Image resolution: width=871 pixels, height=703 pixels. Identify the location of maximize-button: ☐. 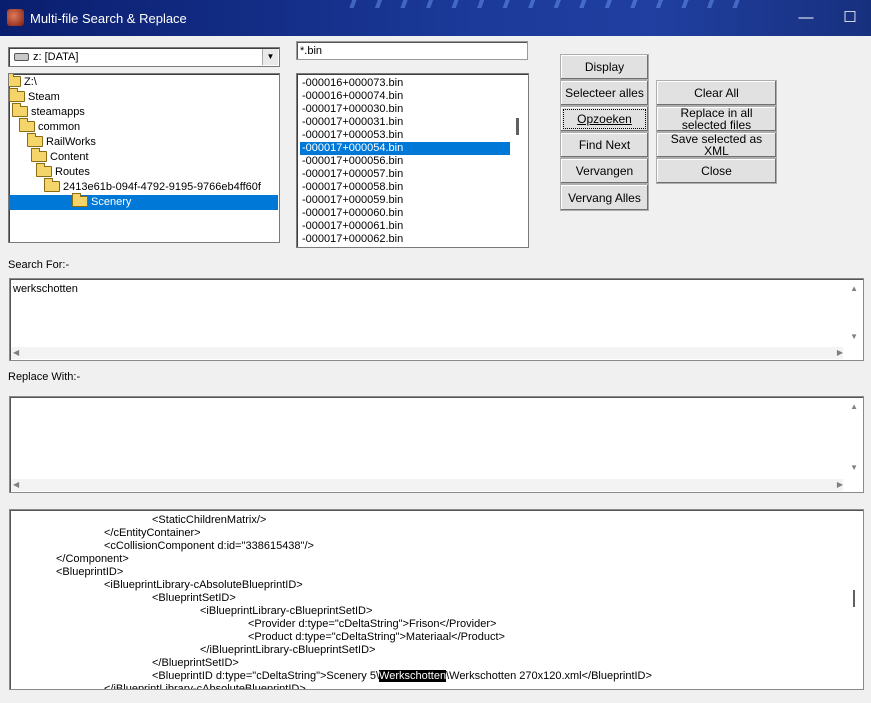
(850, 18).